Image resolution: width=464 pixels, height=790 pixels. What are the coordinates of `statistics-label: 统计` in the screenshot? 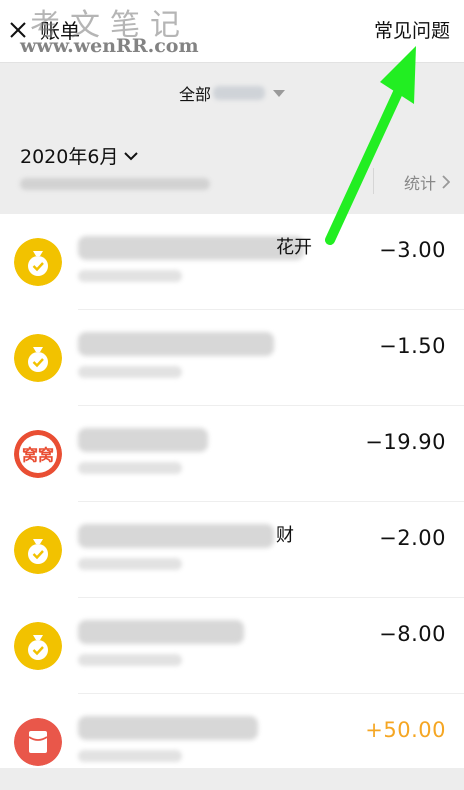 It's located at (419, 183).